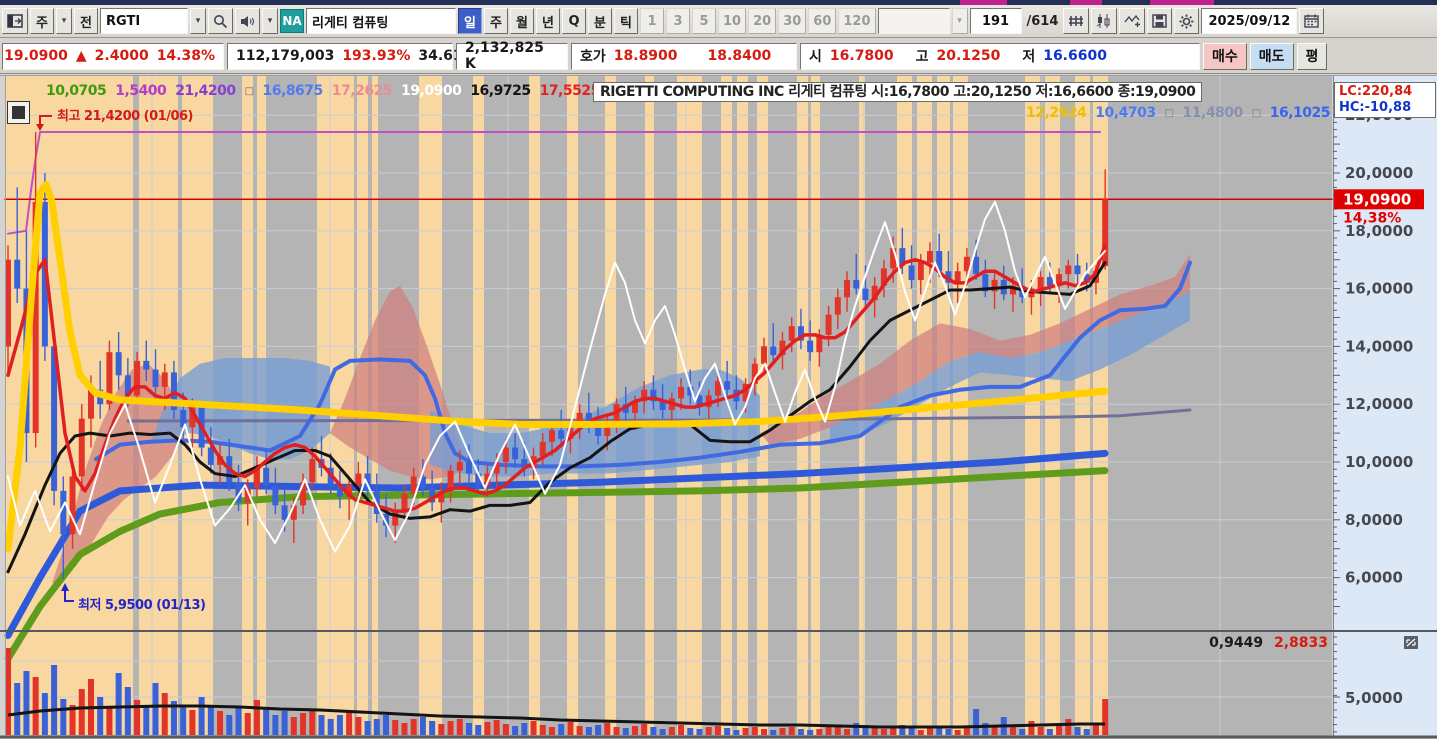  Describe the element at coordinates (1160, 21) in the screenshot. I see `save-button` at that location.